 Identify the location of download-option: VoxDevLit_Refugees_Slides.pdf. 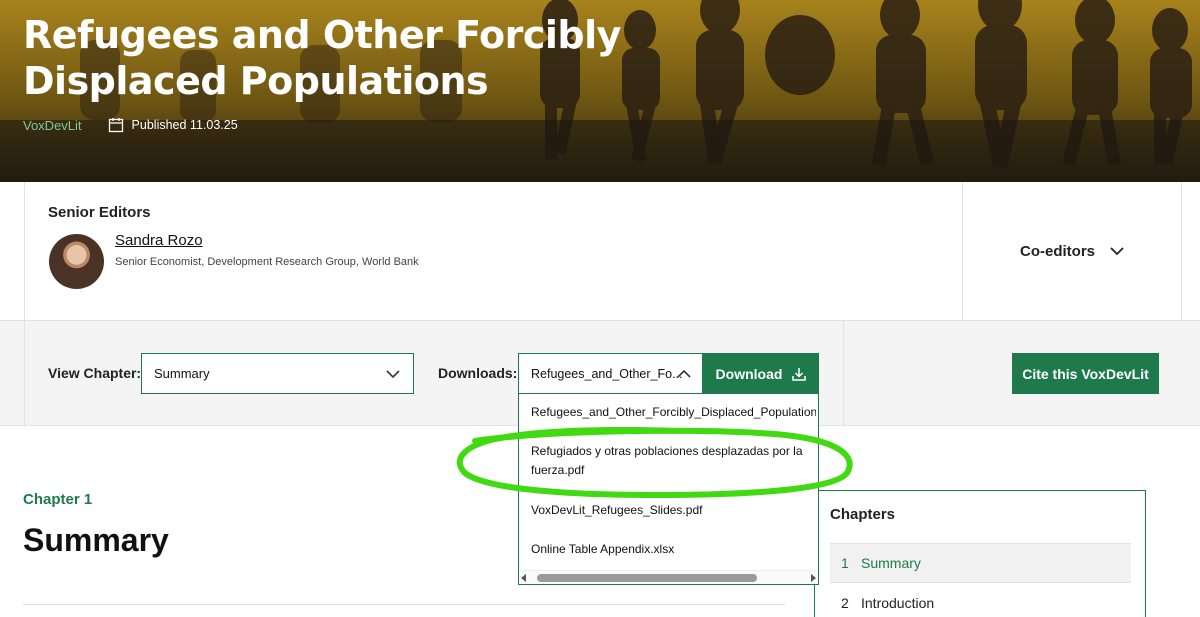
(673, 510).